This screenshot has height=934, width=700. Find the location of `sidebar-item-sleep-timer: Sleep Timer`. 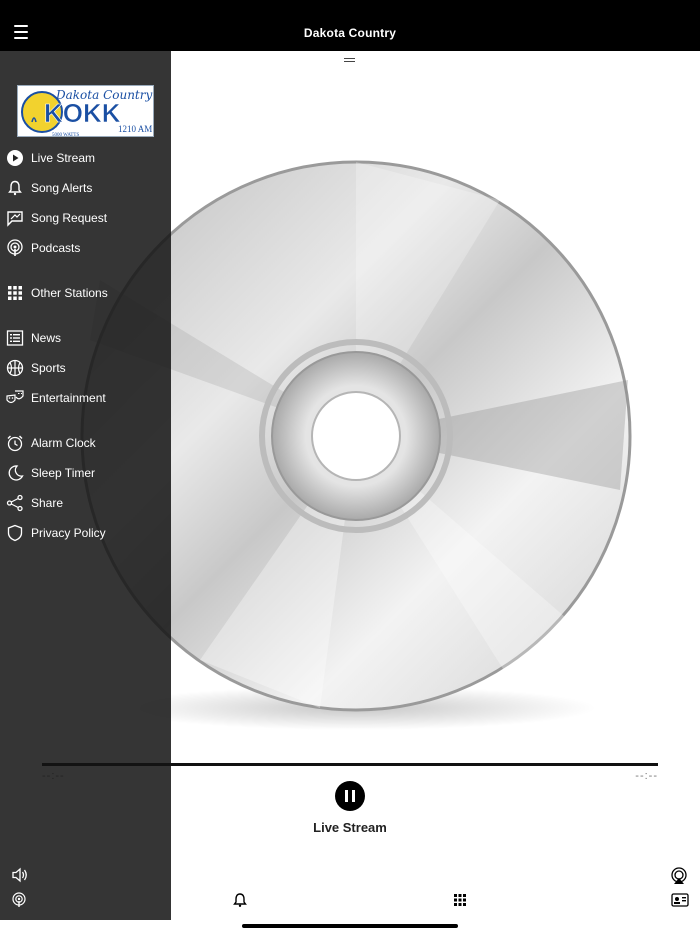

sidebar-item-sleep-timer: Sleep Timer is located at coordinates (85, 473).